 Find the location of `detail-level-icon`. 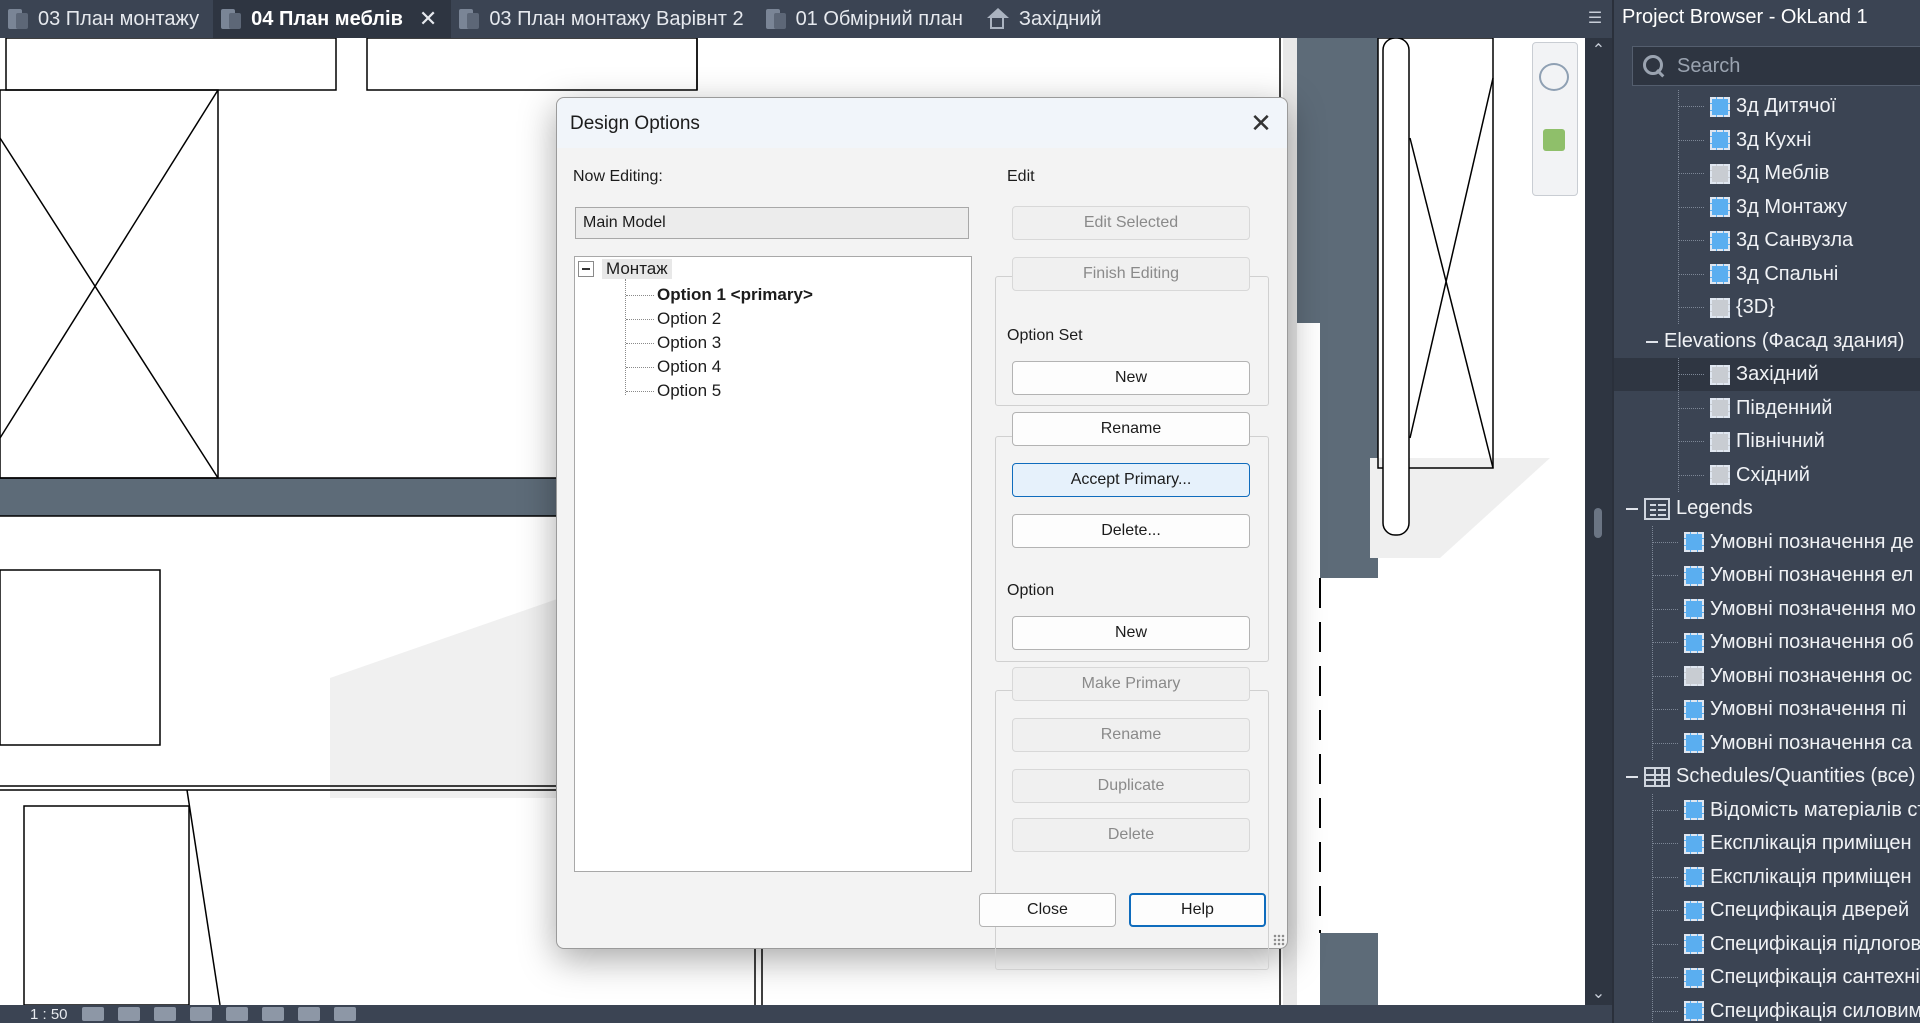

detail-level-icon is located at coordinates (92, 1014).